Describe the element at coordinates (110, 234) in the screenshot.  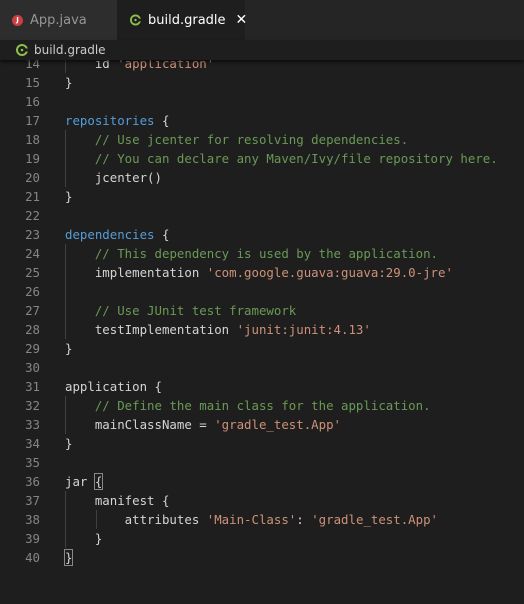
I see `code-token: dependencies` at that location.